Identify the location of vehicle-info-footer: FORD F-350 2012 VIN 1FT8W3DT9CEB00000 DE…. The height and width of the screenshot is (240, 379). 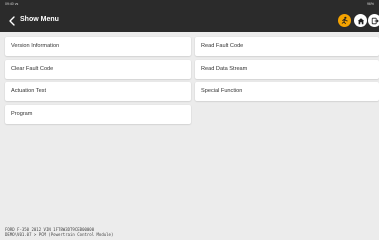
(190, 232).